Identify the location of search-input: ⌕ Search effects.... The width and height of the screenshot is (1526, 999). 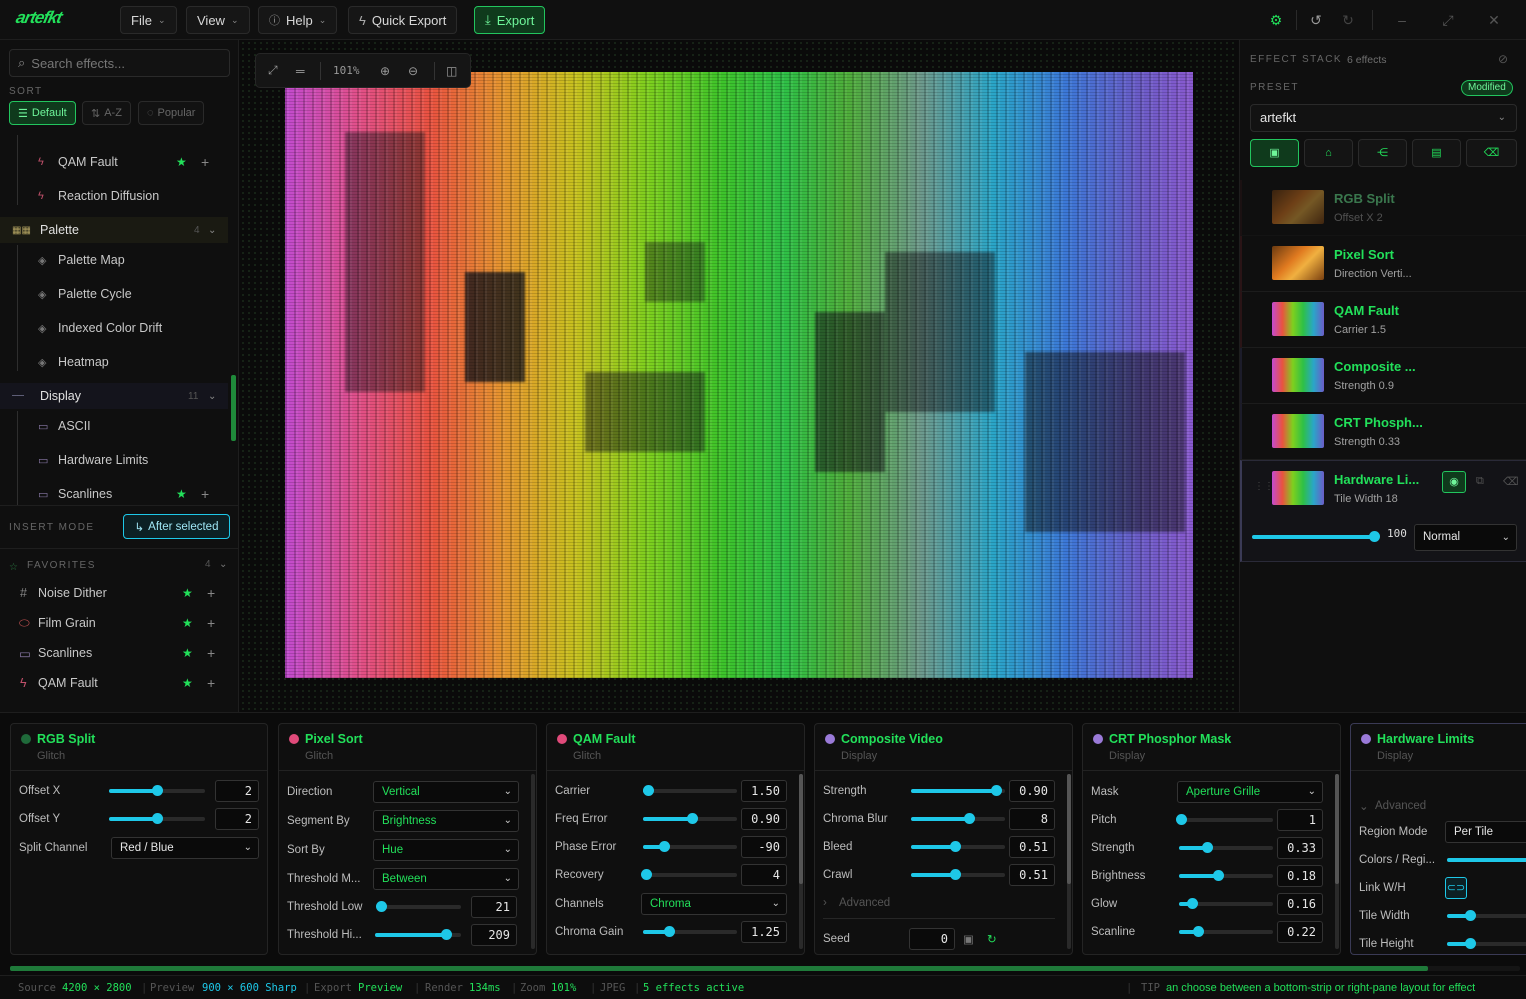
(119, 63).